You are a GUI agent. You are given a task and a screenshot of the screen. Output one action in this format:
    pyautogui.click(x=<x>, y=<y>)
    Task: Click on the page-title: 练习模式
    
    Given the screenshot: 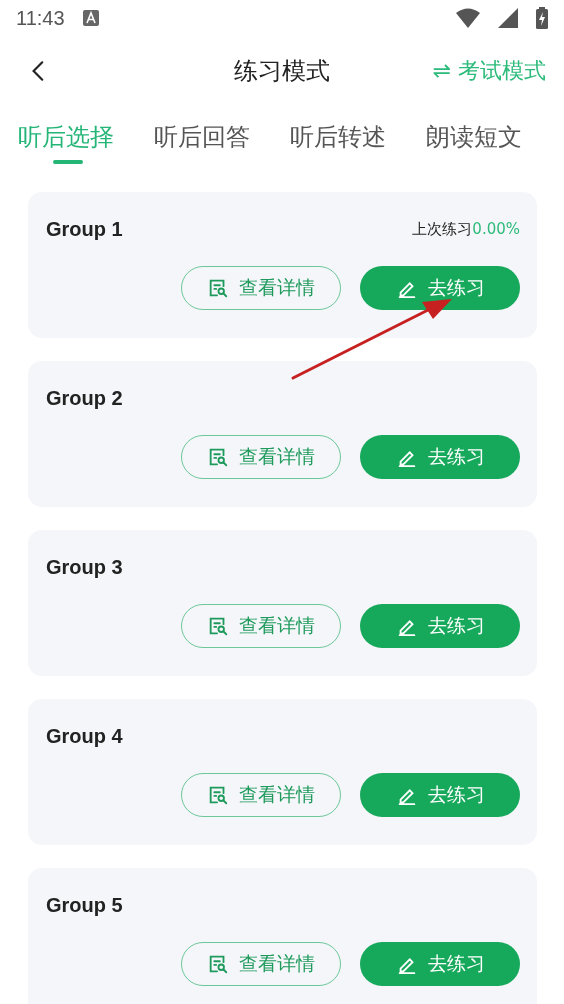 What is the action you would take?
    pyautogui.click(x=282, y=71)
    